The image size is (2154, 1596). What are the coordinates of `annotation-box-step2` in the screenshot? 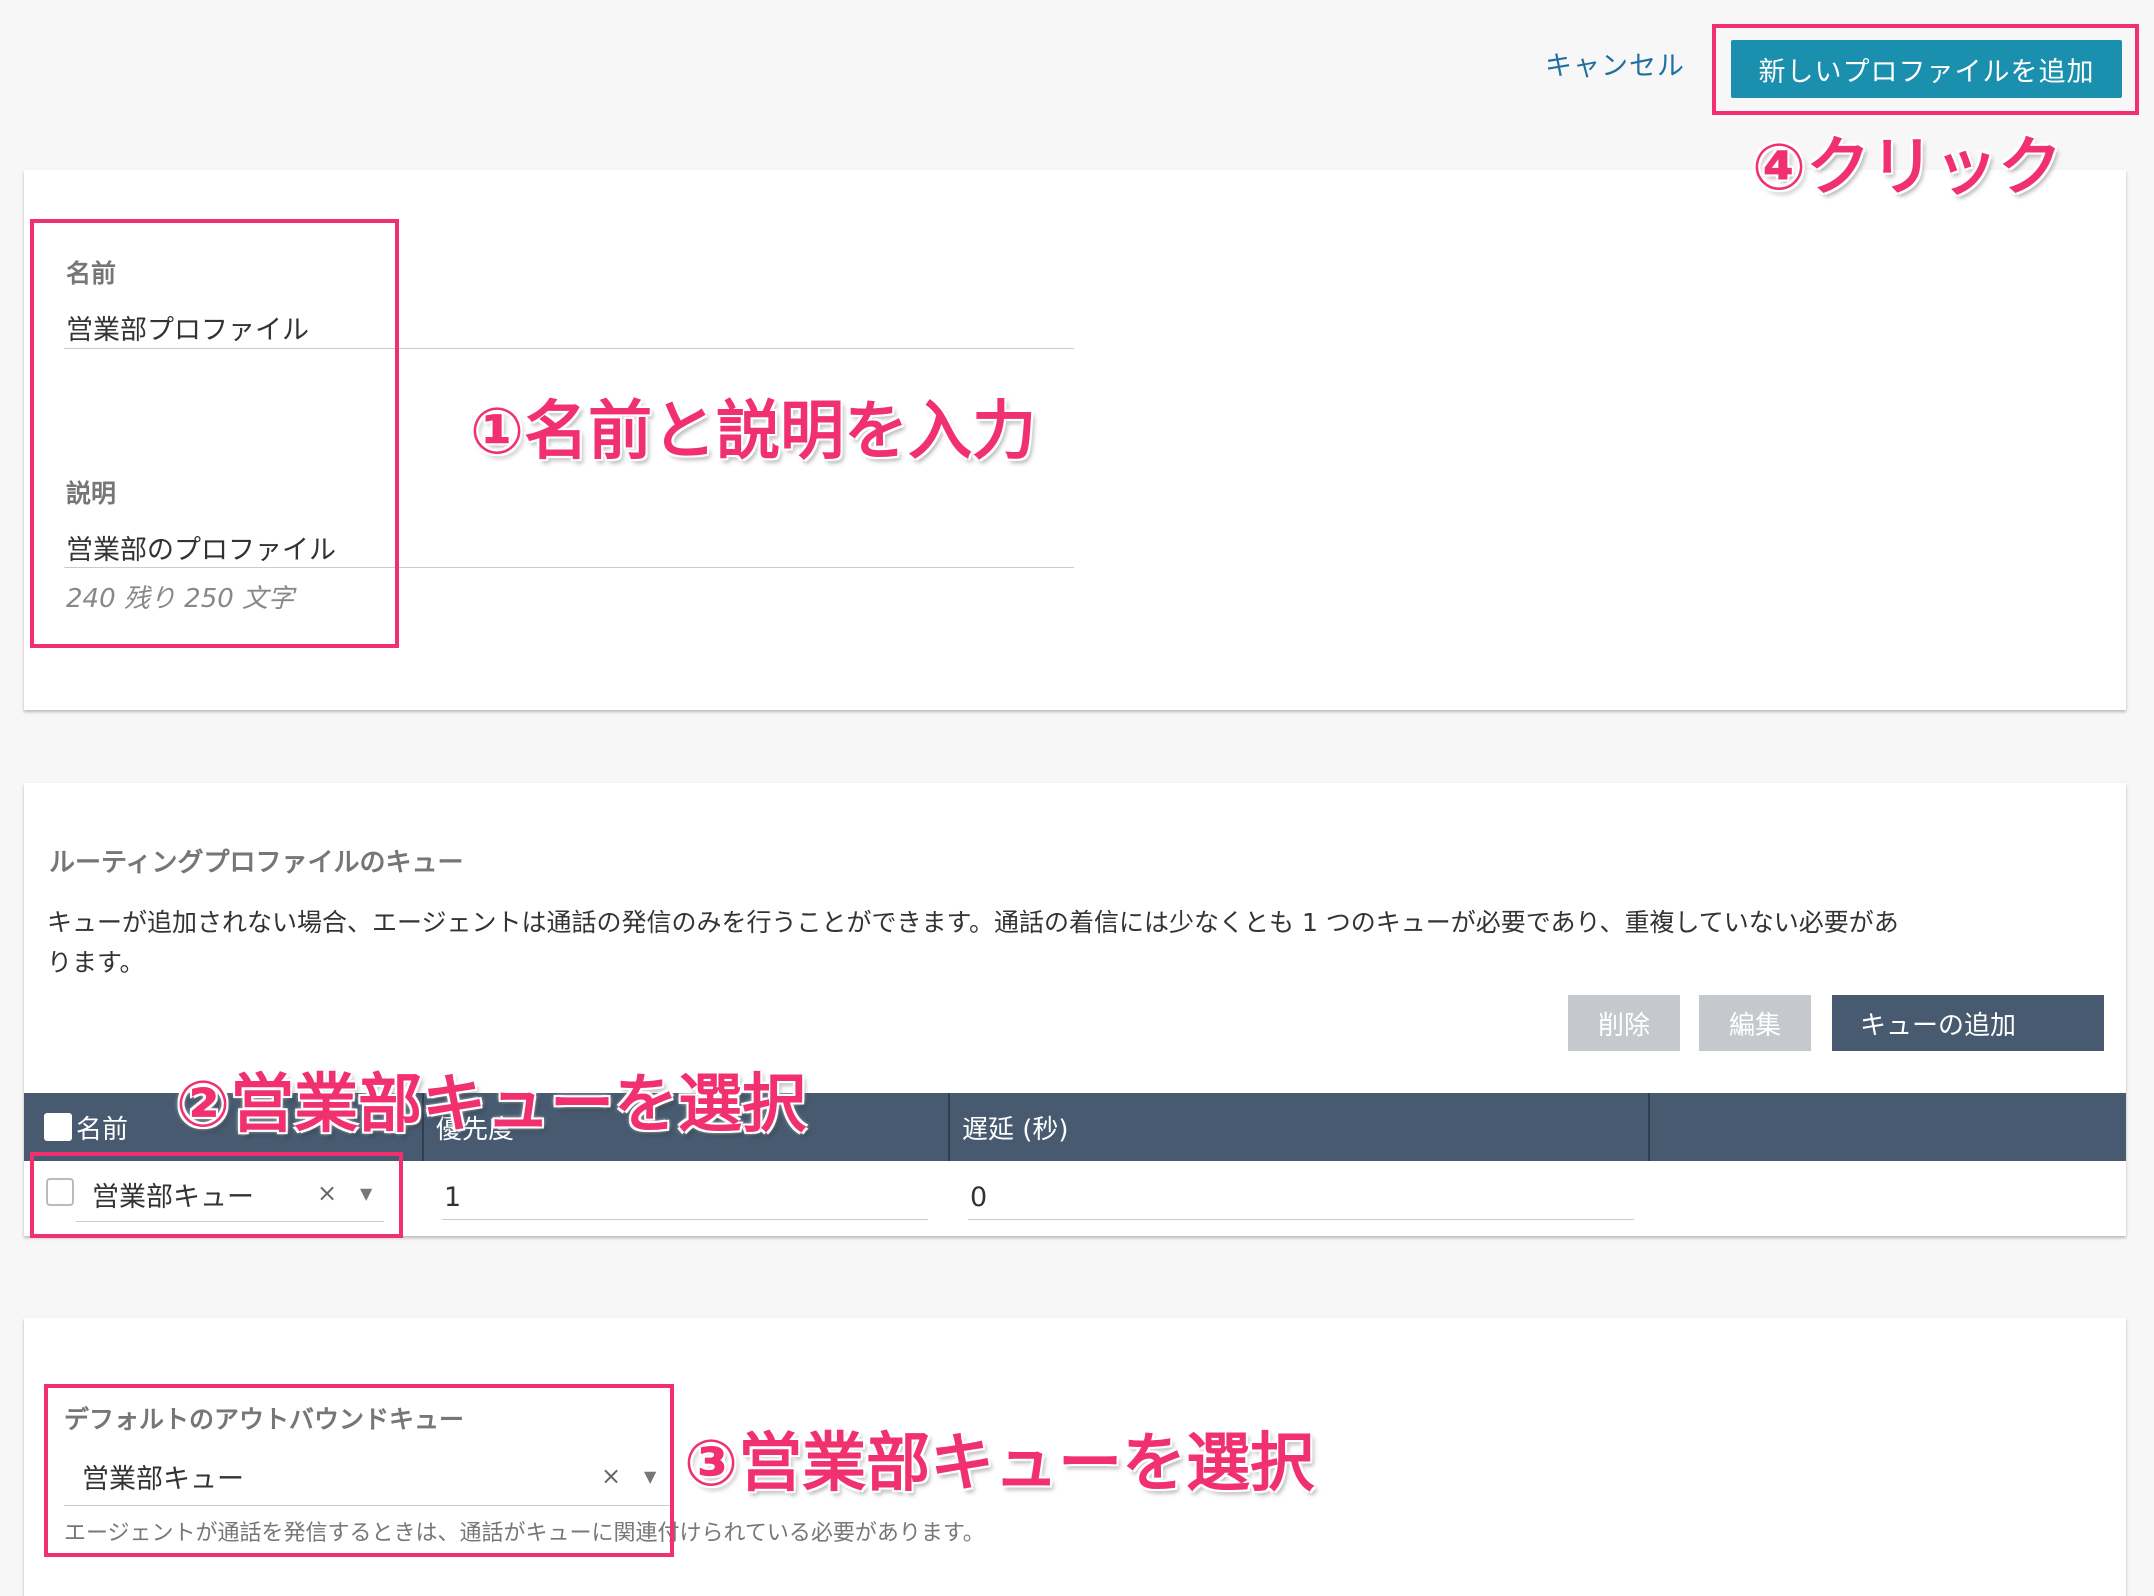 It's located at (216, 1195).